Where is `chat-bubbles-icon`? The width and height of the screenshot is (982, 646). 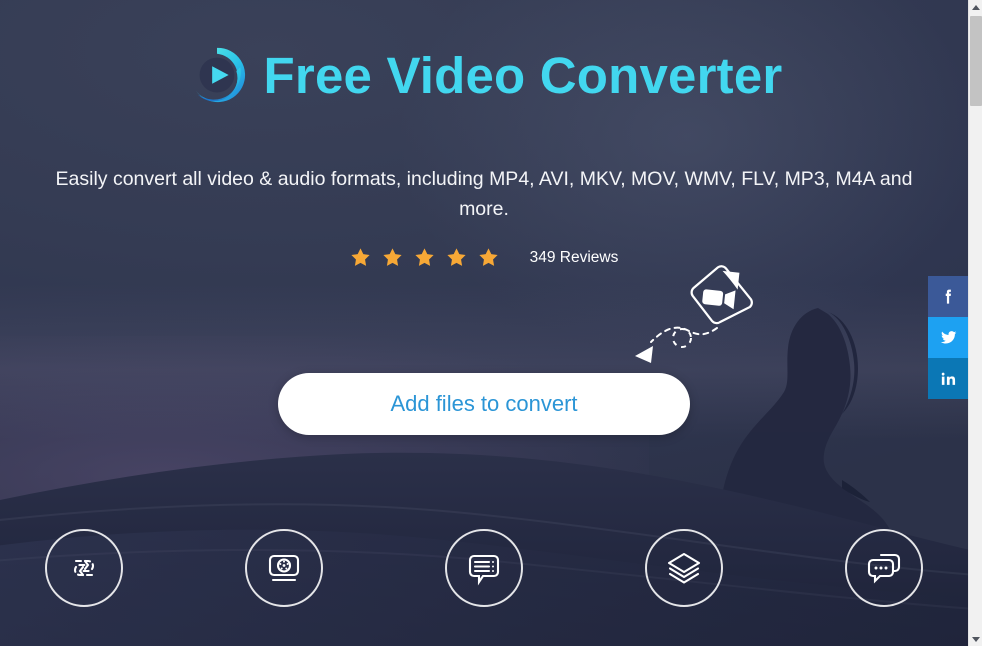 chat-bubbles-icon is located at coordinates (884, 568).